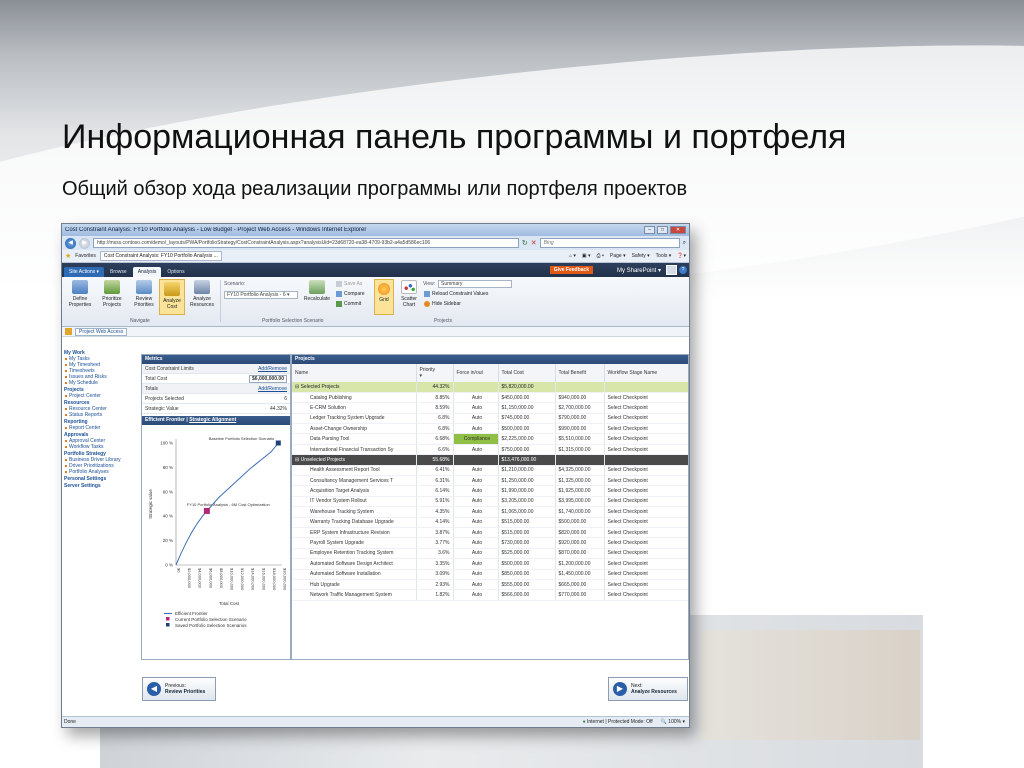 The image size is (1024, 768). I want to click on help-icon: ❓▾, so click(681, 256).